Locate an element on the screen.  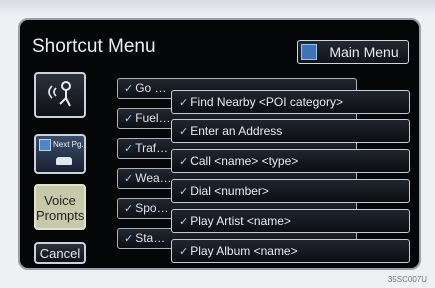
next-page-label: Next Pg. is located at coordinates (68, 144).